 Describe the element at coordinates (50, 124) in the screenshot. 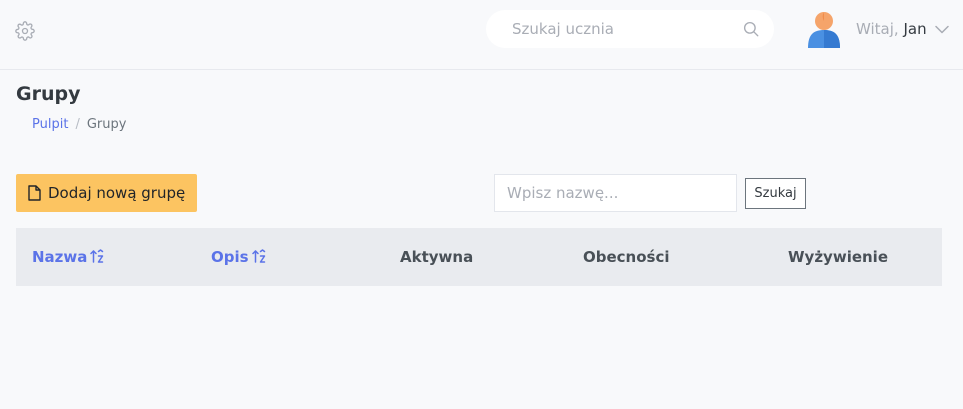

I see `breadcrumb-link-pulpit: Pulpit` at that location.